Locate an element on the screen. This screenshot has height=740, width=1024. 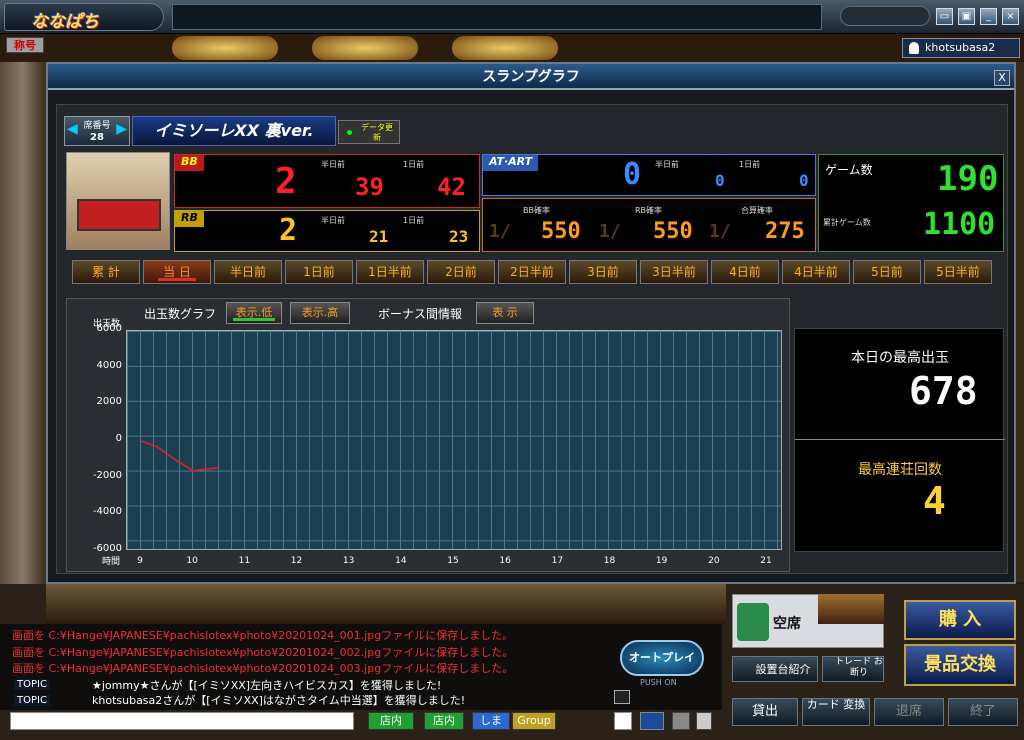
display-high-button: 表示.高 is located at coordinates (320, 313).